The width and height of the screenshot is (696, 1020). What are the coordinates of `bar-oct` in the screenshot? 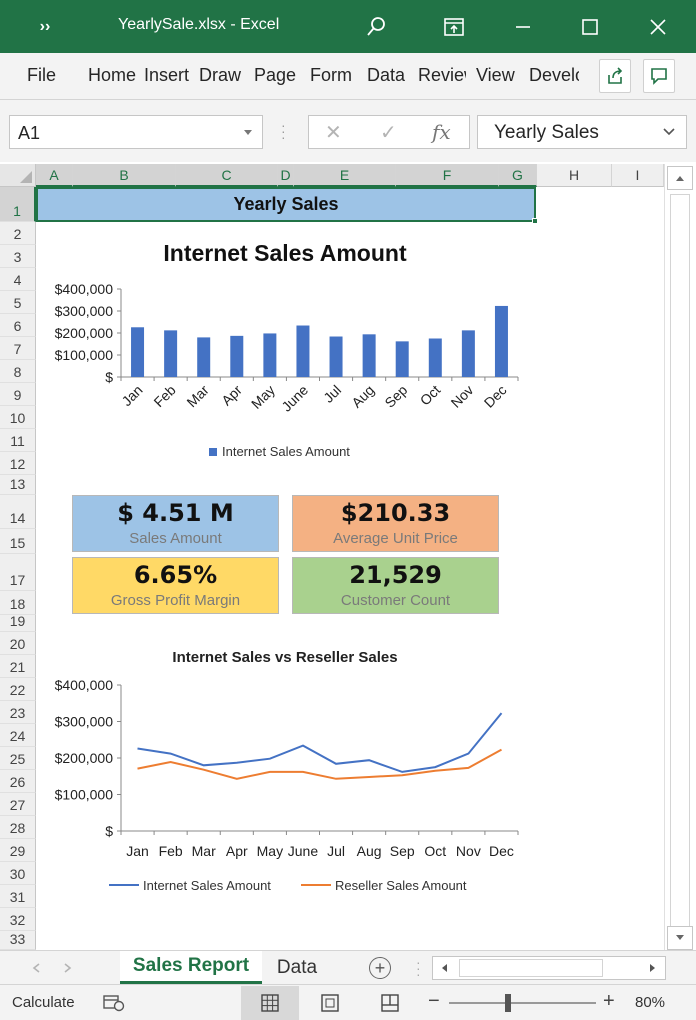 It's located at (435, 358).